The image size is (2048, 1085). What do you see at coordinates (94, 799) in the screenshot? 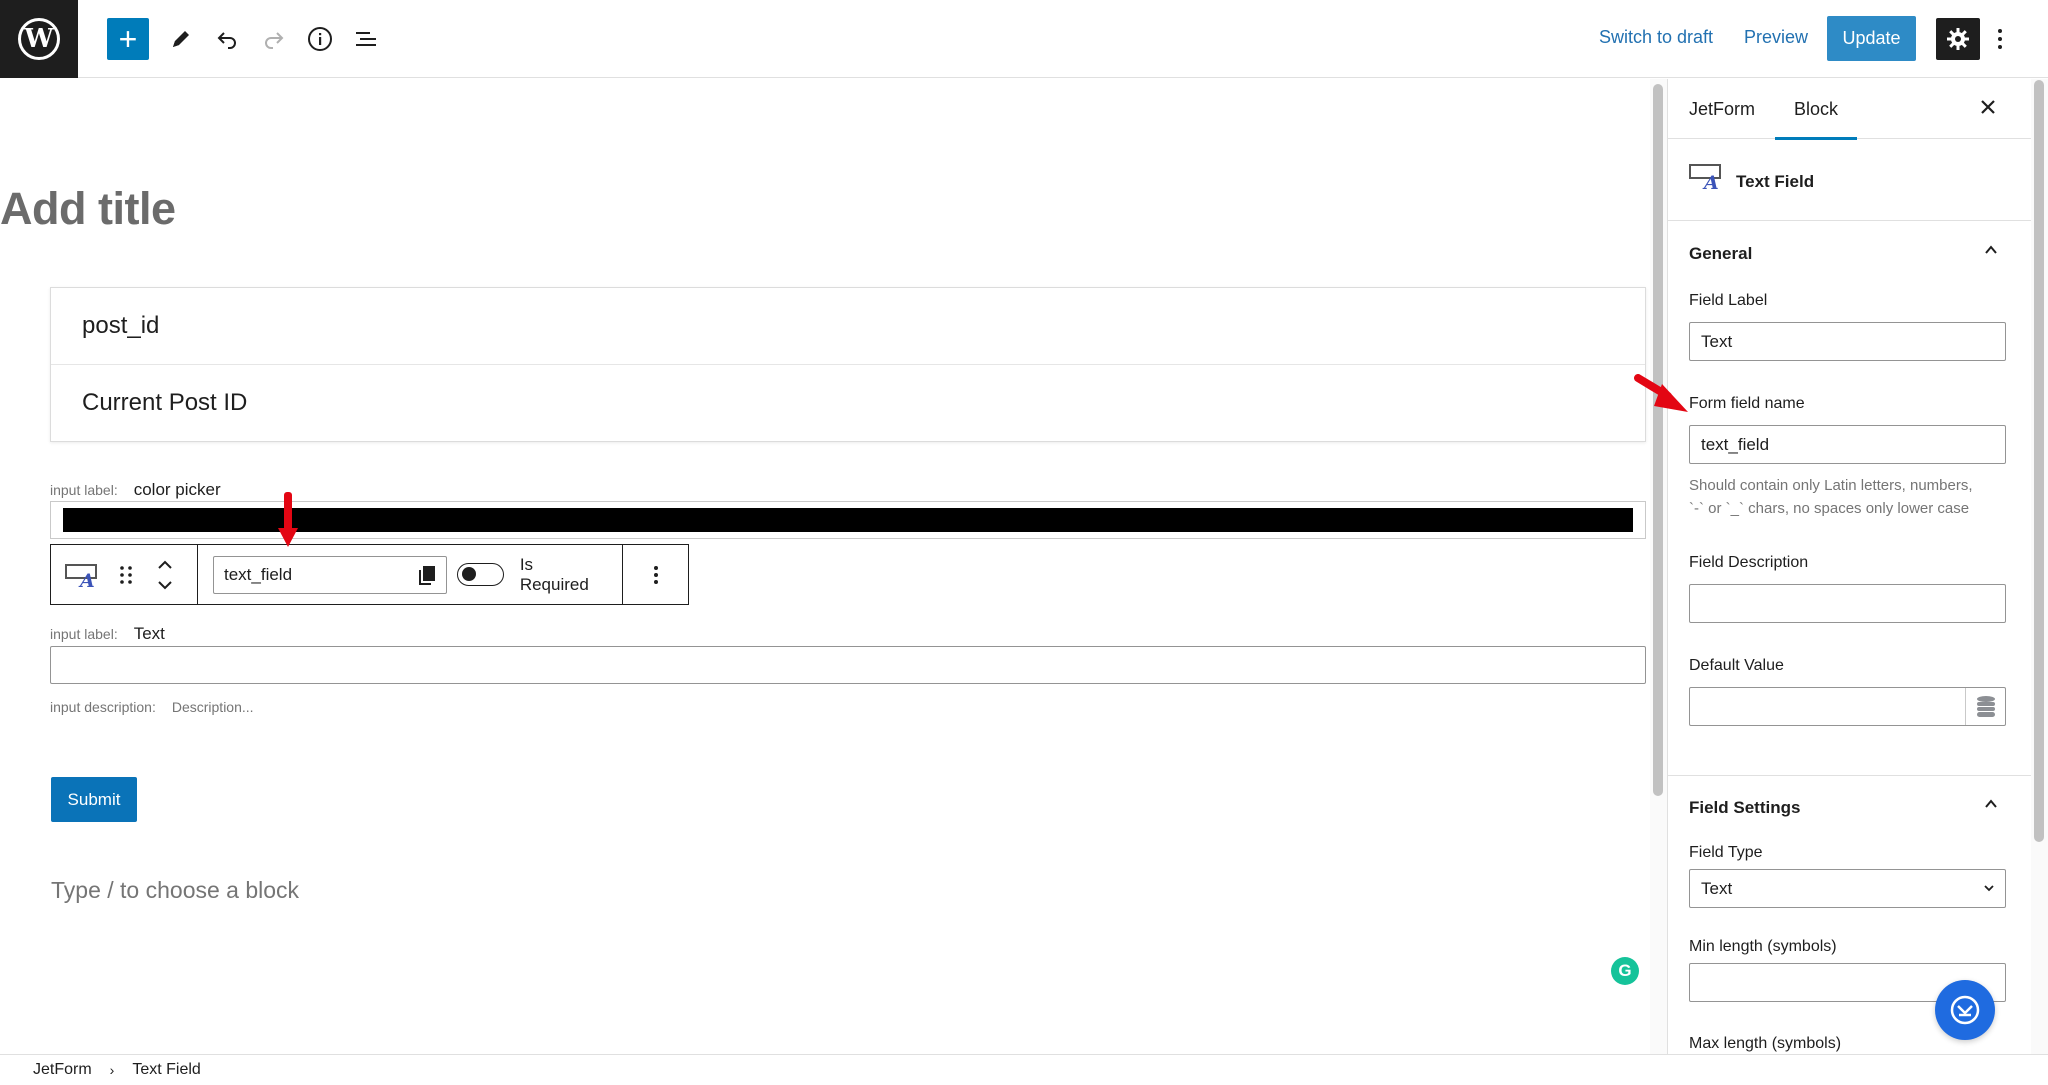
I see `submit-button: Submit` at bounding box center [94, 799].